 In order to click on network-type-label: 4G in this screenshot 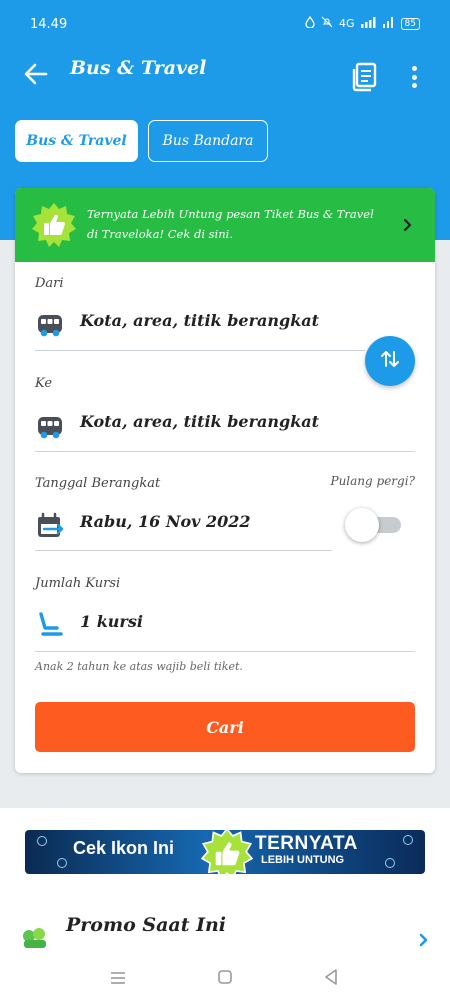, I will do `click(347, 23)`.